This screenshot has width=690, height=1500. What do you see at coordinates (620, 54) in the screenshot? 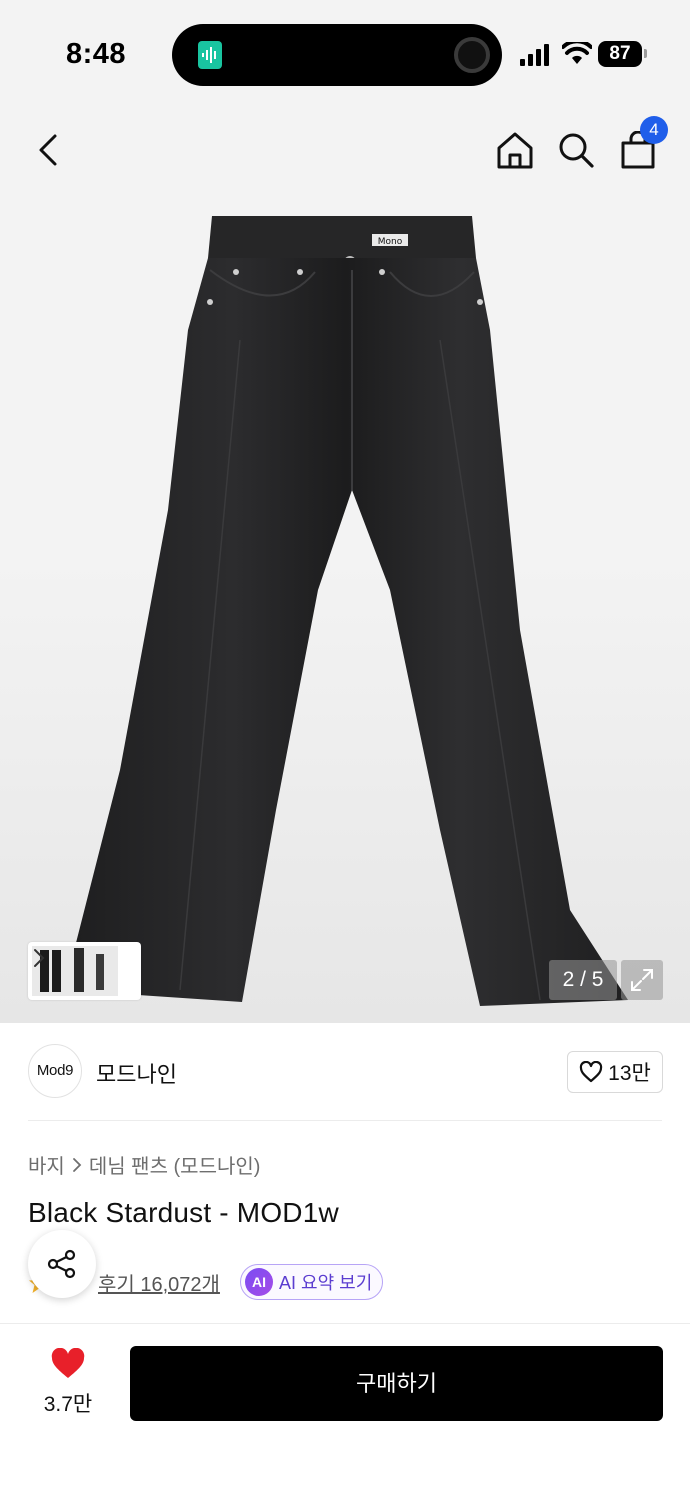
I see `battery-level: 87` at bounding box center [620, 54].